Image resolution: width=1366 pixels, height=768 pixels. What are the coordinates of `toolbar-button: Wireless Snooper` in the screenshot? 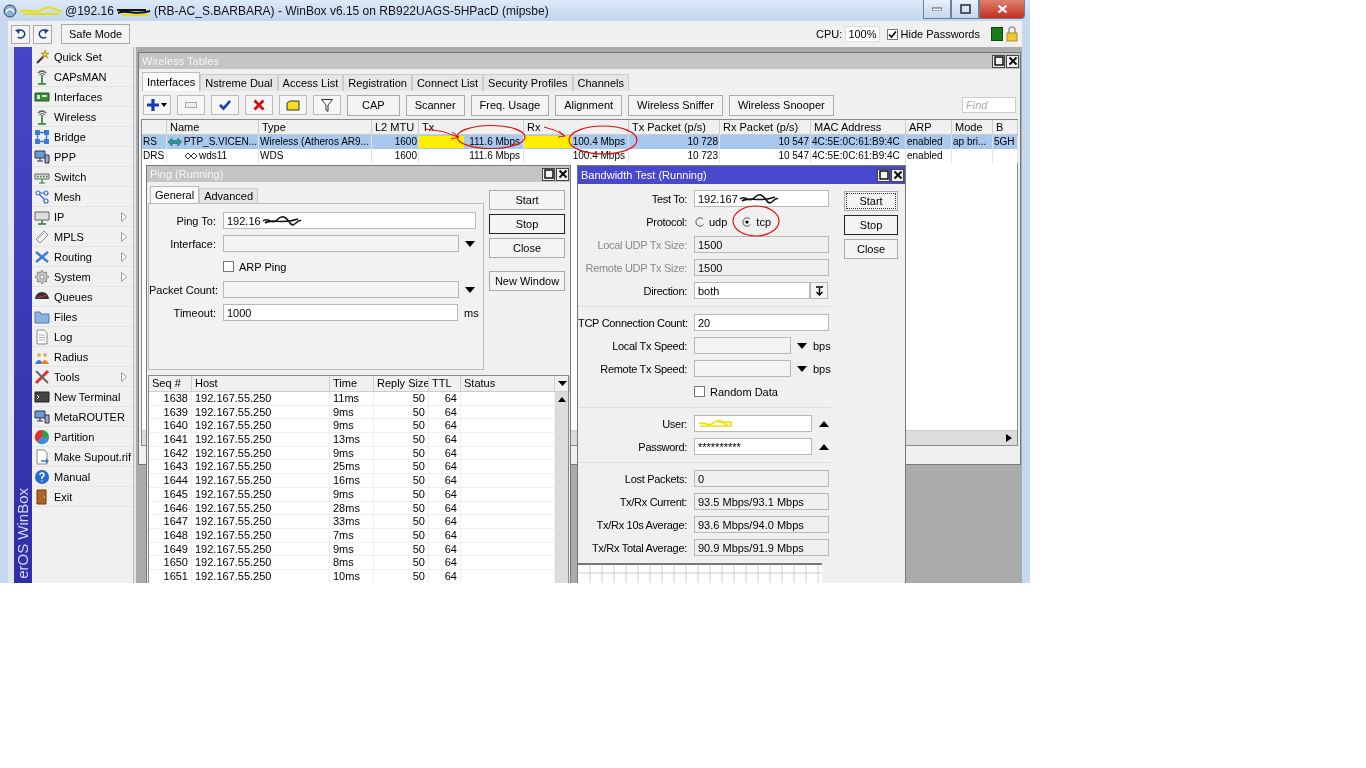 It's located at (781, 105).